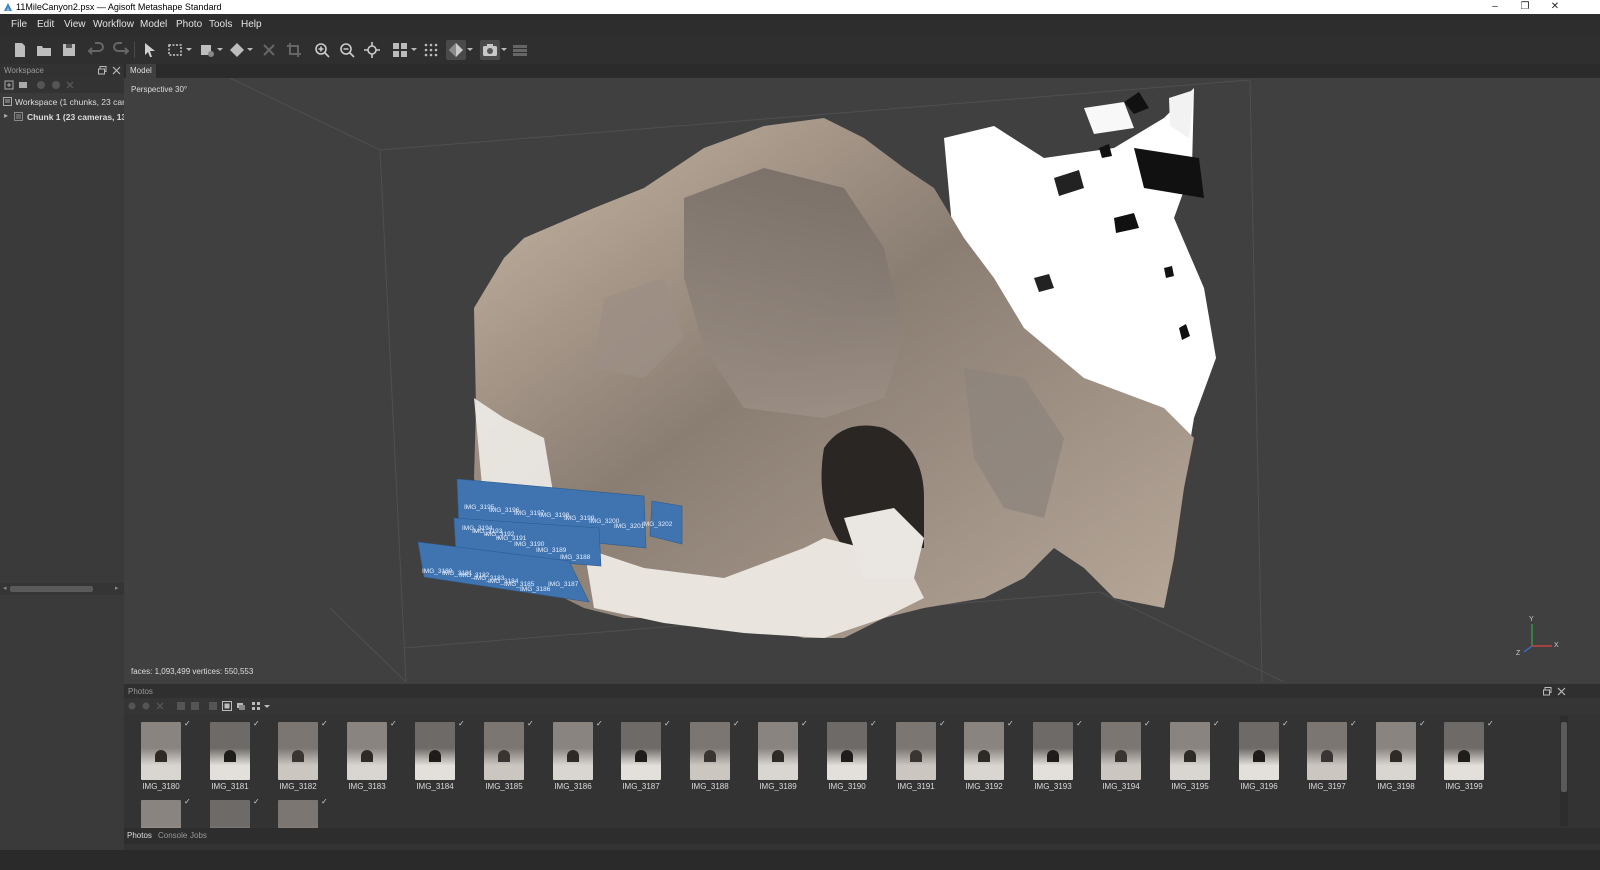  Describe the element at coordinates (6, 115) in the screenshot. I see `expand-chunk-icon: ▸` at that location.